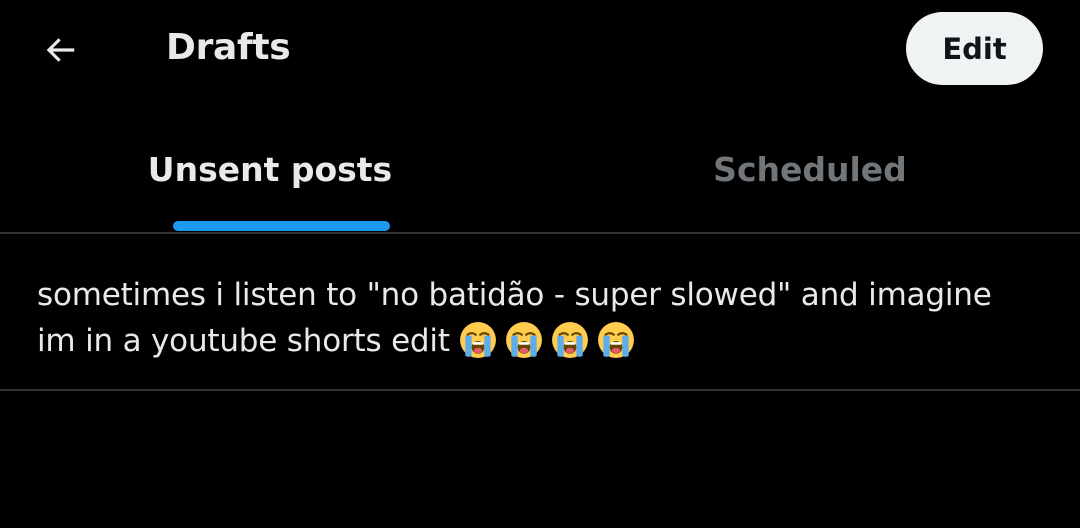 The height and width of the screenshot is (528, 1080). I want to click on edit-button: Edit, so click(974, 48).